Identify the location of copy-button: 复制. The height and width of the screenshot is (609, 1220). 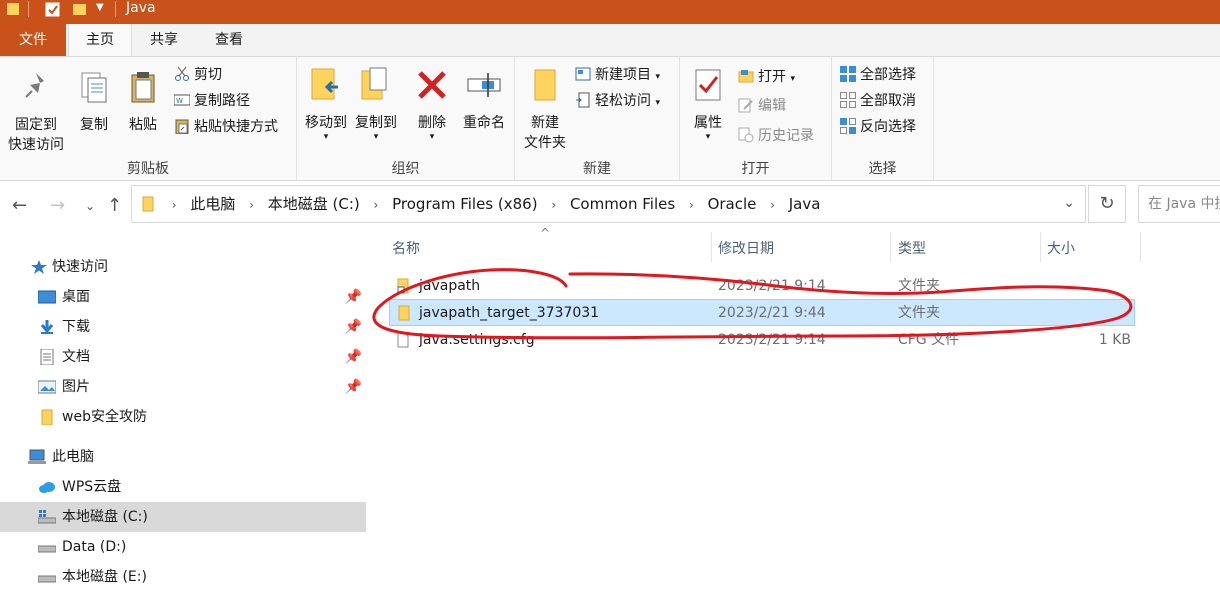
(94, 102).